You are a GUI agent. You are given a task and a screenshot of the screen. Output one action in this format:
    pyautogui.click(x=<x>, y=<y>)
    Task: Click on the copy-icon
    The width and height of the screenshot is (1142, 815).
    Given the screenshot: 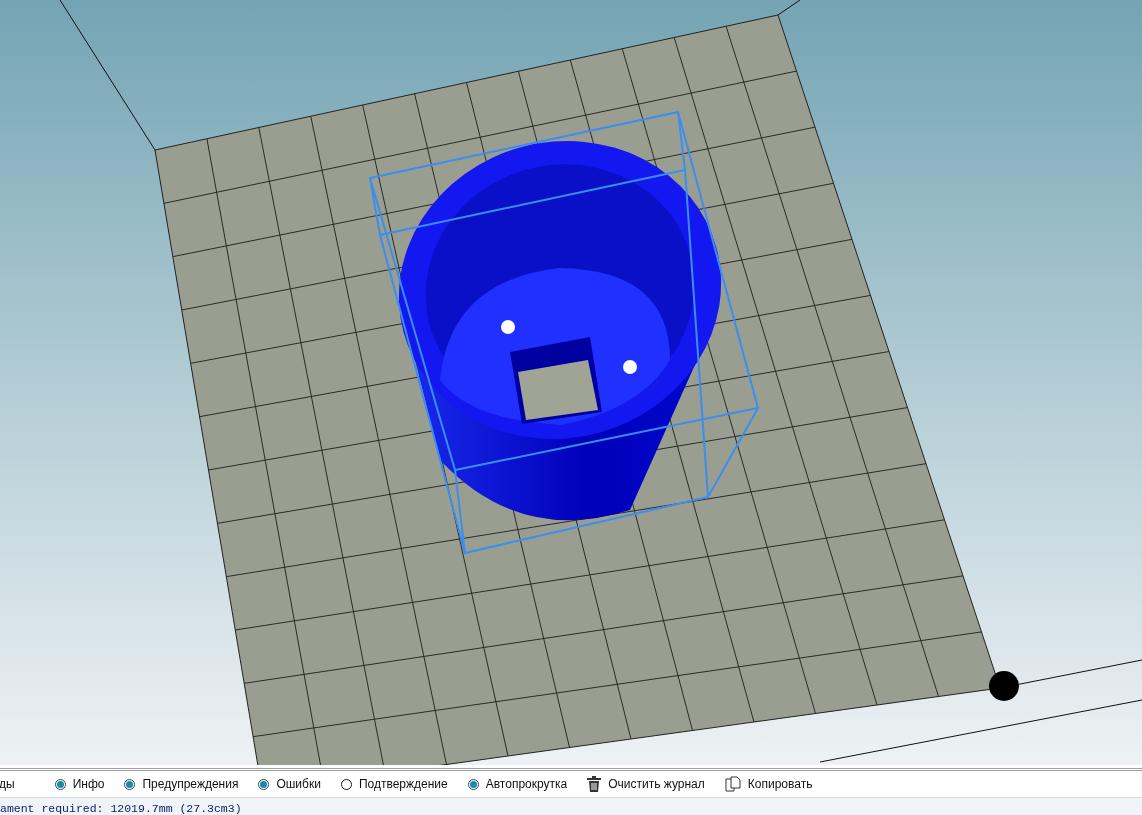 What is the action you would take?
    pyautogui.click(x=732, y=784)
    